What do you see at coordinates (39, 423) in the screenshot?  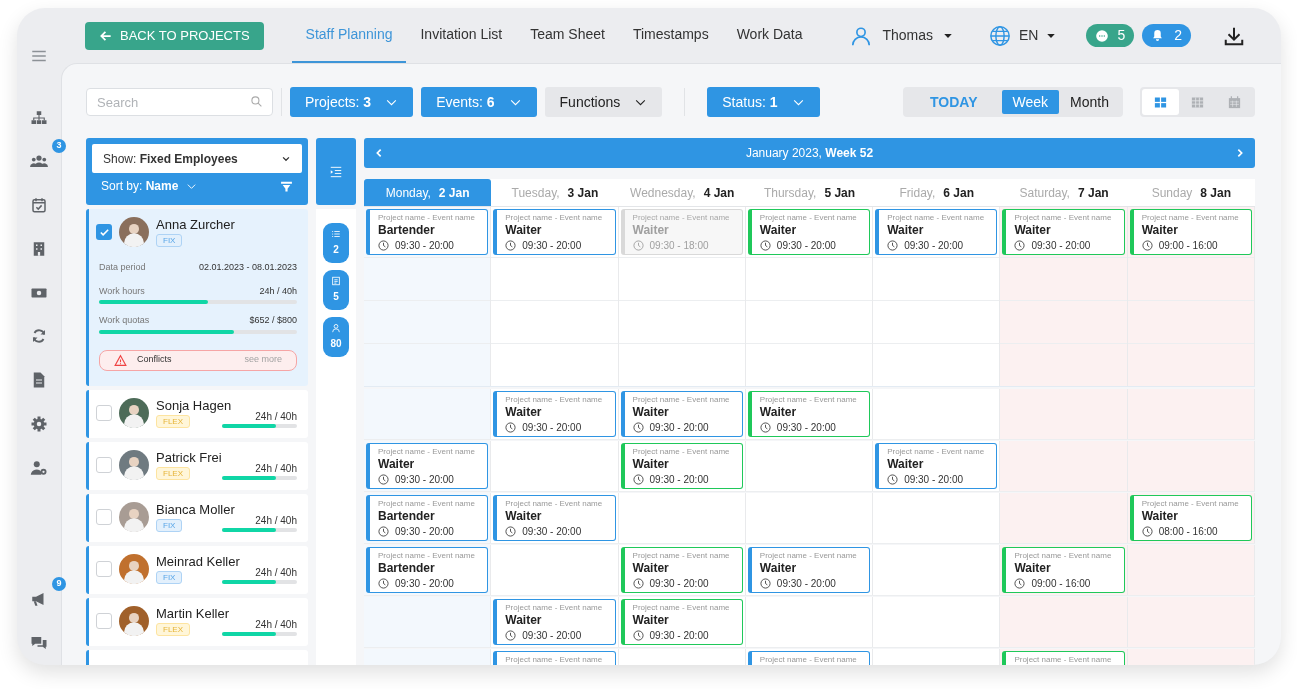 I see `settings-icon` at bounding box center [39, 423].